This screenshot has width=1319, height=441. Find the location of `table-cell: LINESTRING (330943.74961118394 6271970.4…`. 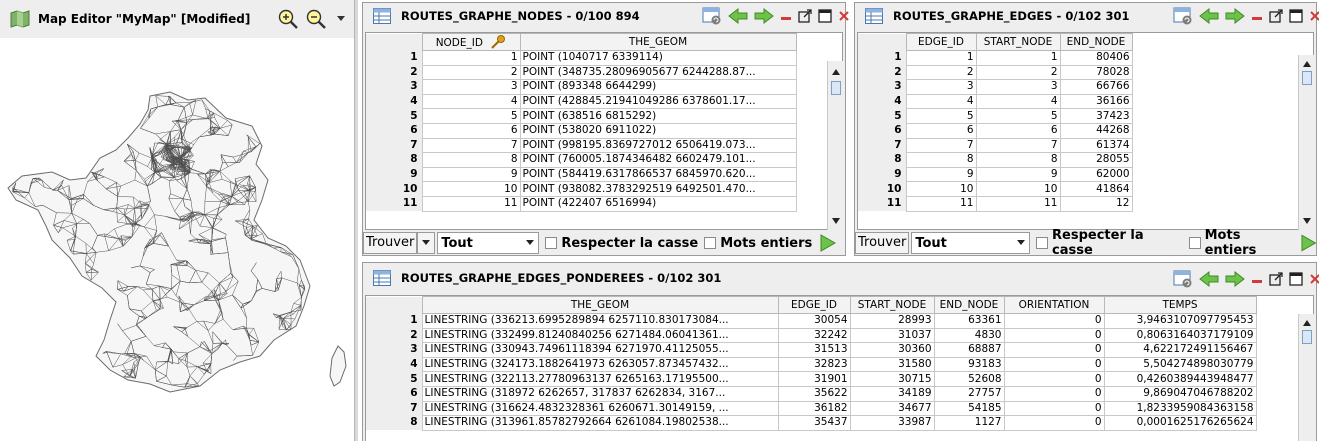

table-cell: LINESTRING (330943.74961118394 6271970.4… is located at coordinates (600, 350).